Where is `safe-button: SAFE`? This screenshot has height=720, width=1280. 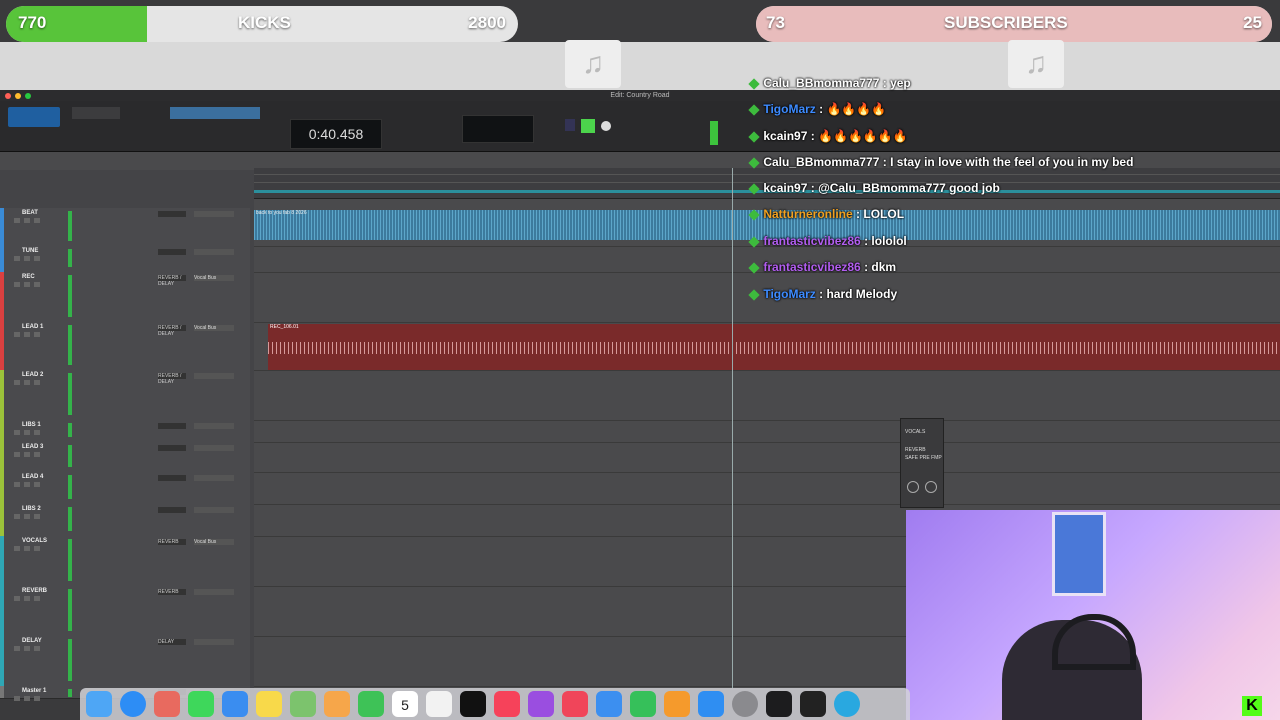 safe-button: SAFE is located at coordinates (911, 458).